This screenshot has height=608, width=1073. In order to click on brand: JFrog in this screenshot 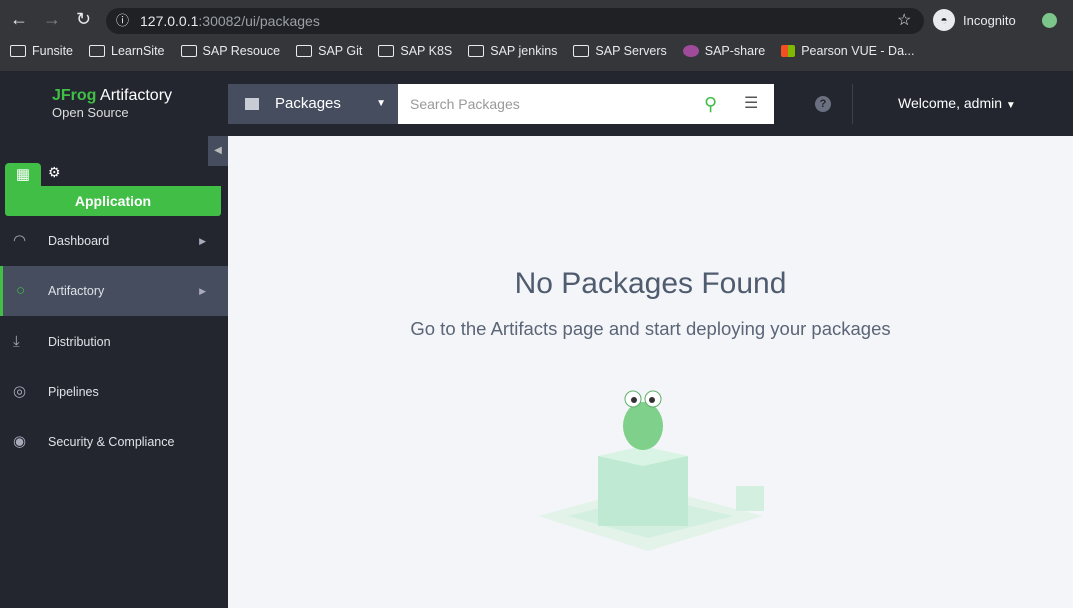, I will do `click(74, 95)`.